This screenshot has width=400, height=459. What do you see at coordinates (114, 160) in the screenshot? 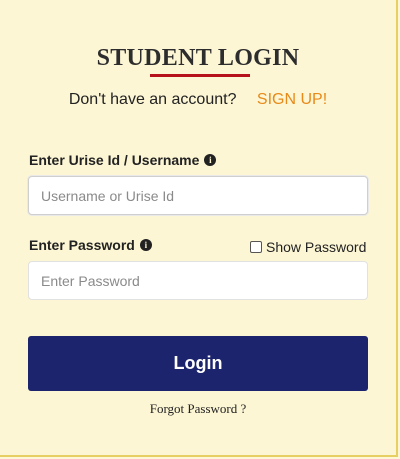
I see `username-label: Enter Urise Id / Username` at bounding box center [114, 160].